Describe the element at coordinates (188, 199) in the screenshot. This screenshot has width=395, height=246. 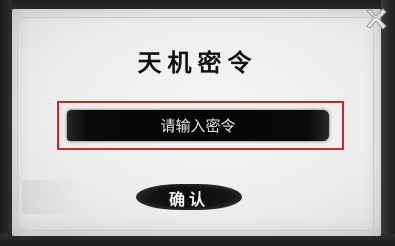
I see `confirm-button-label: 确认` at that location.